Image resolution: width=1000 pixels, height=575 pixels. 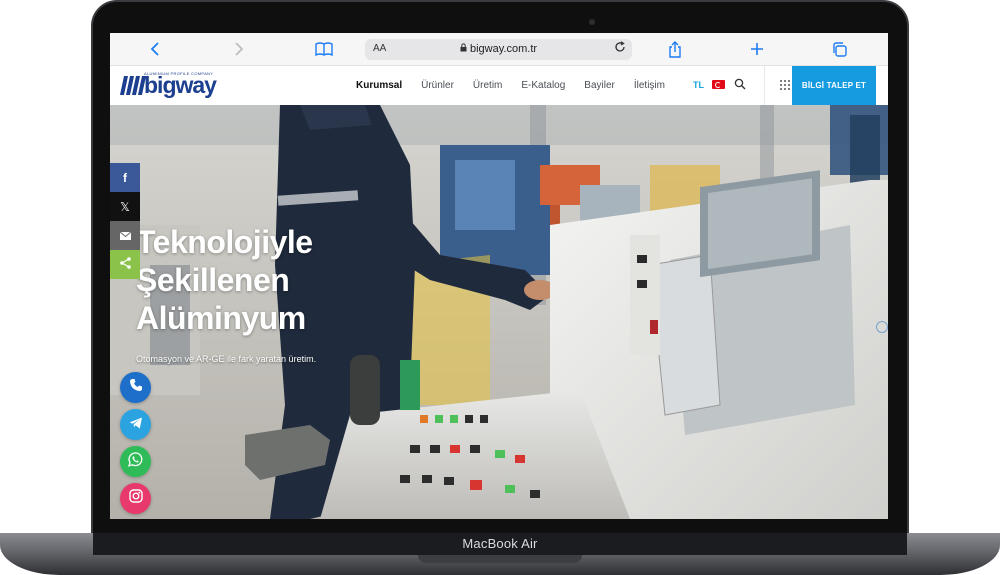 I want to click on browser-toolbar: AA bigway.com.tr, so click(x=499, y=49).